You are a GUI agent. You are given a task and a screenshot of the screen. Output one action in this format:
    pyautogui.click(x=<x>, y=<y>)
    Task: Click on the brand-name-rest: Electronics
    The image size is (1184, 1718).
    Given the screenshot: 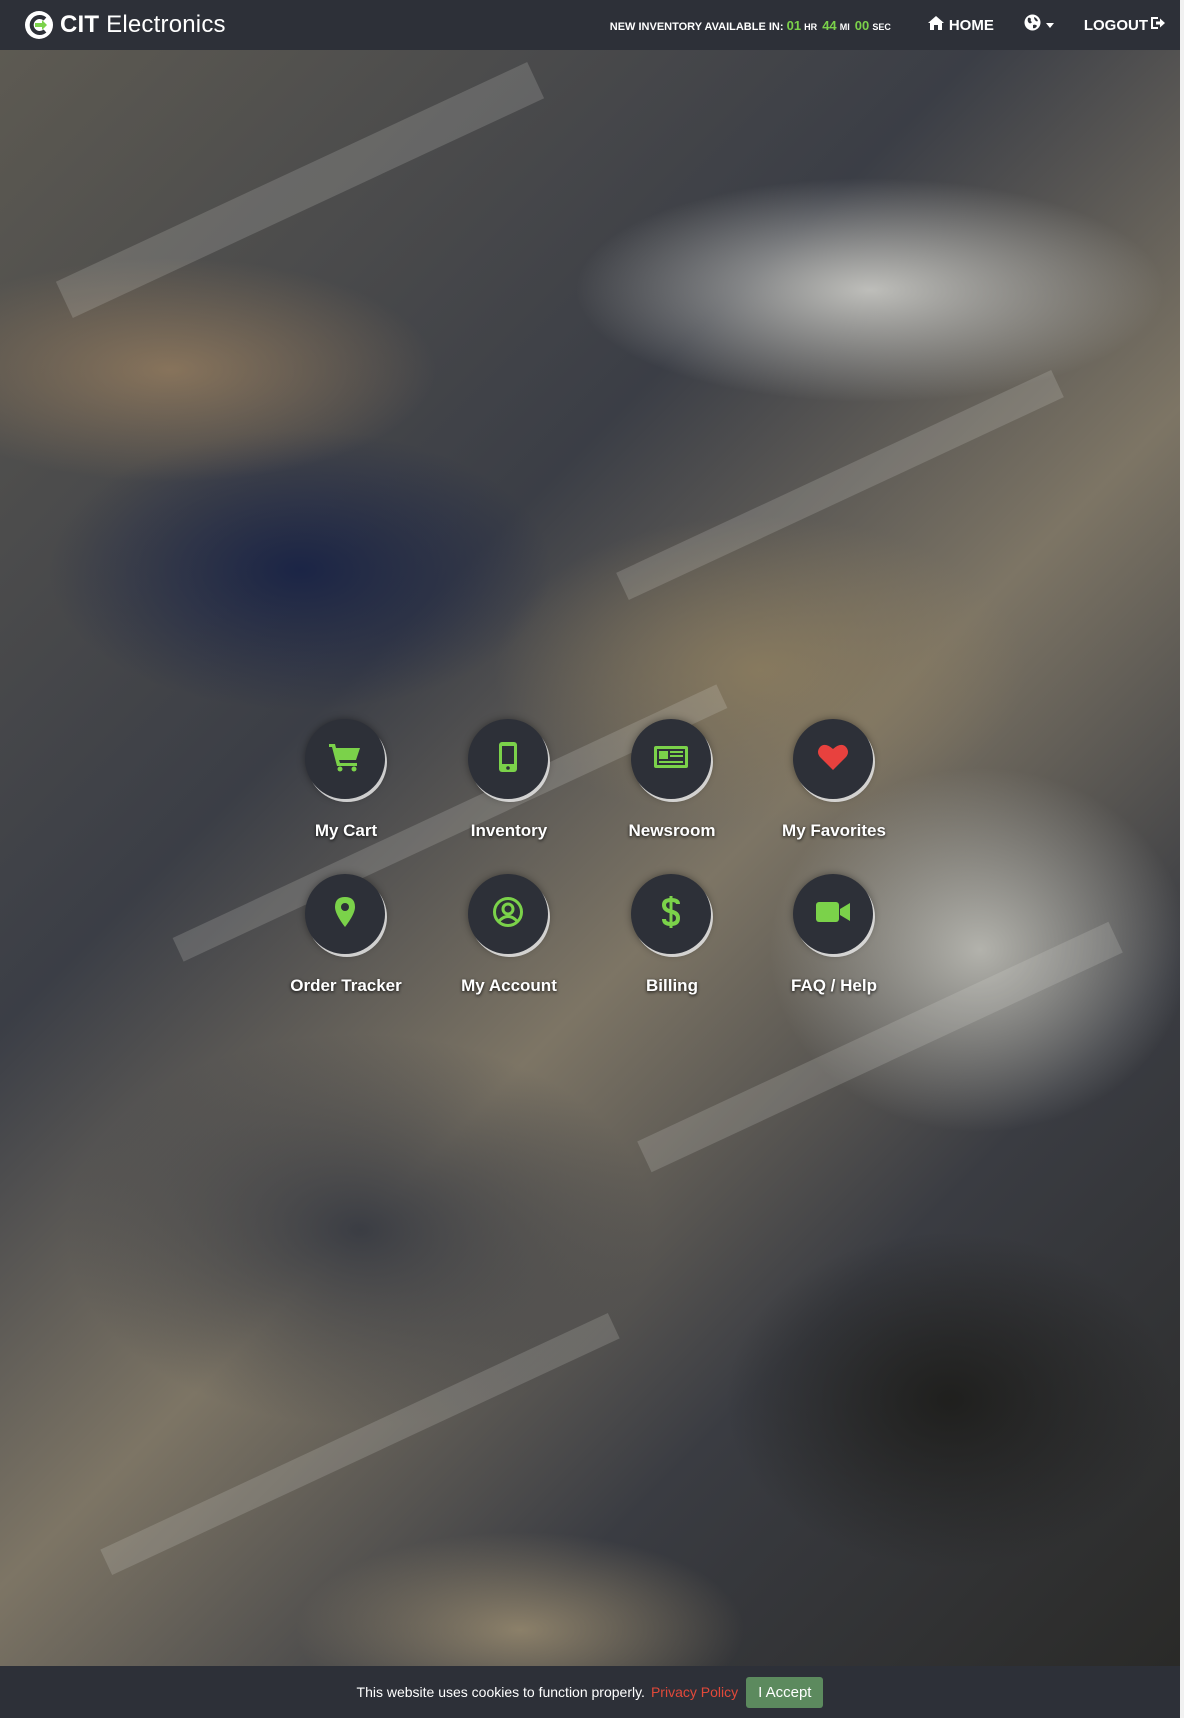 What is the action you would take?
    pyautogui.click(x=166, y=24)
    